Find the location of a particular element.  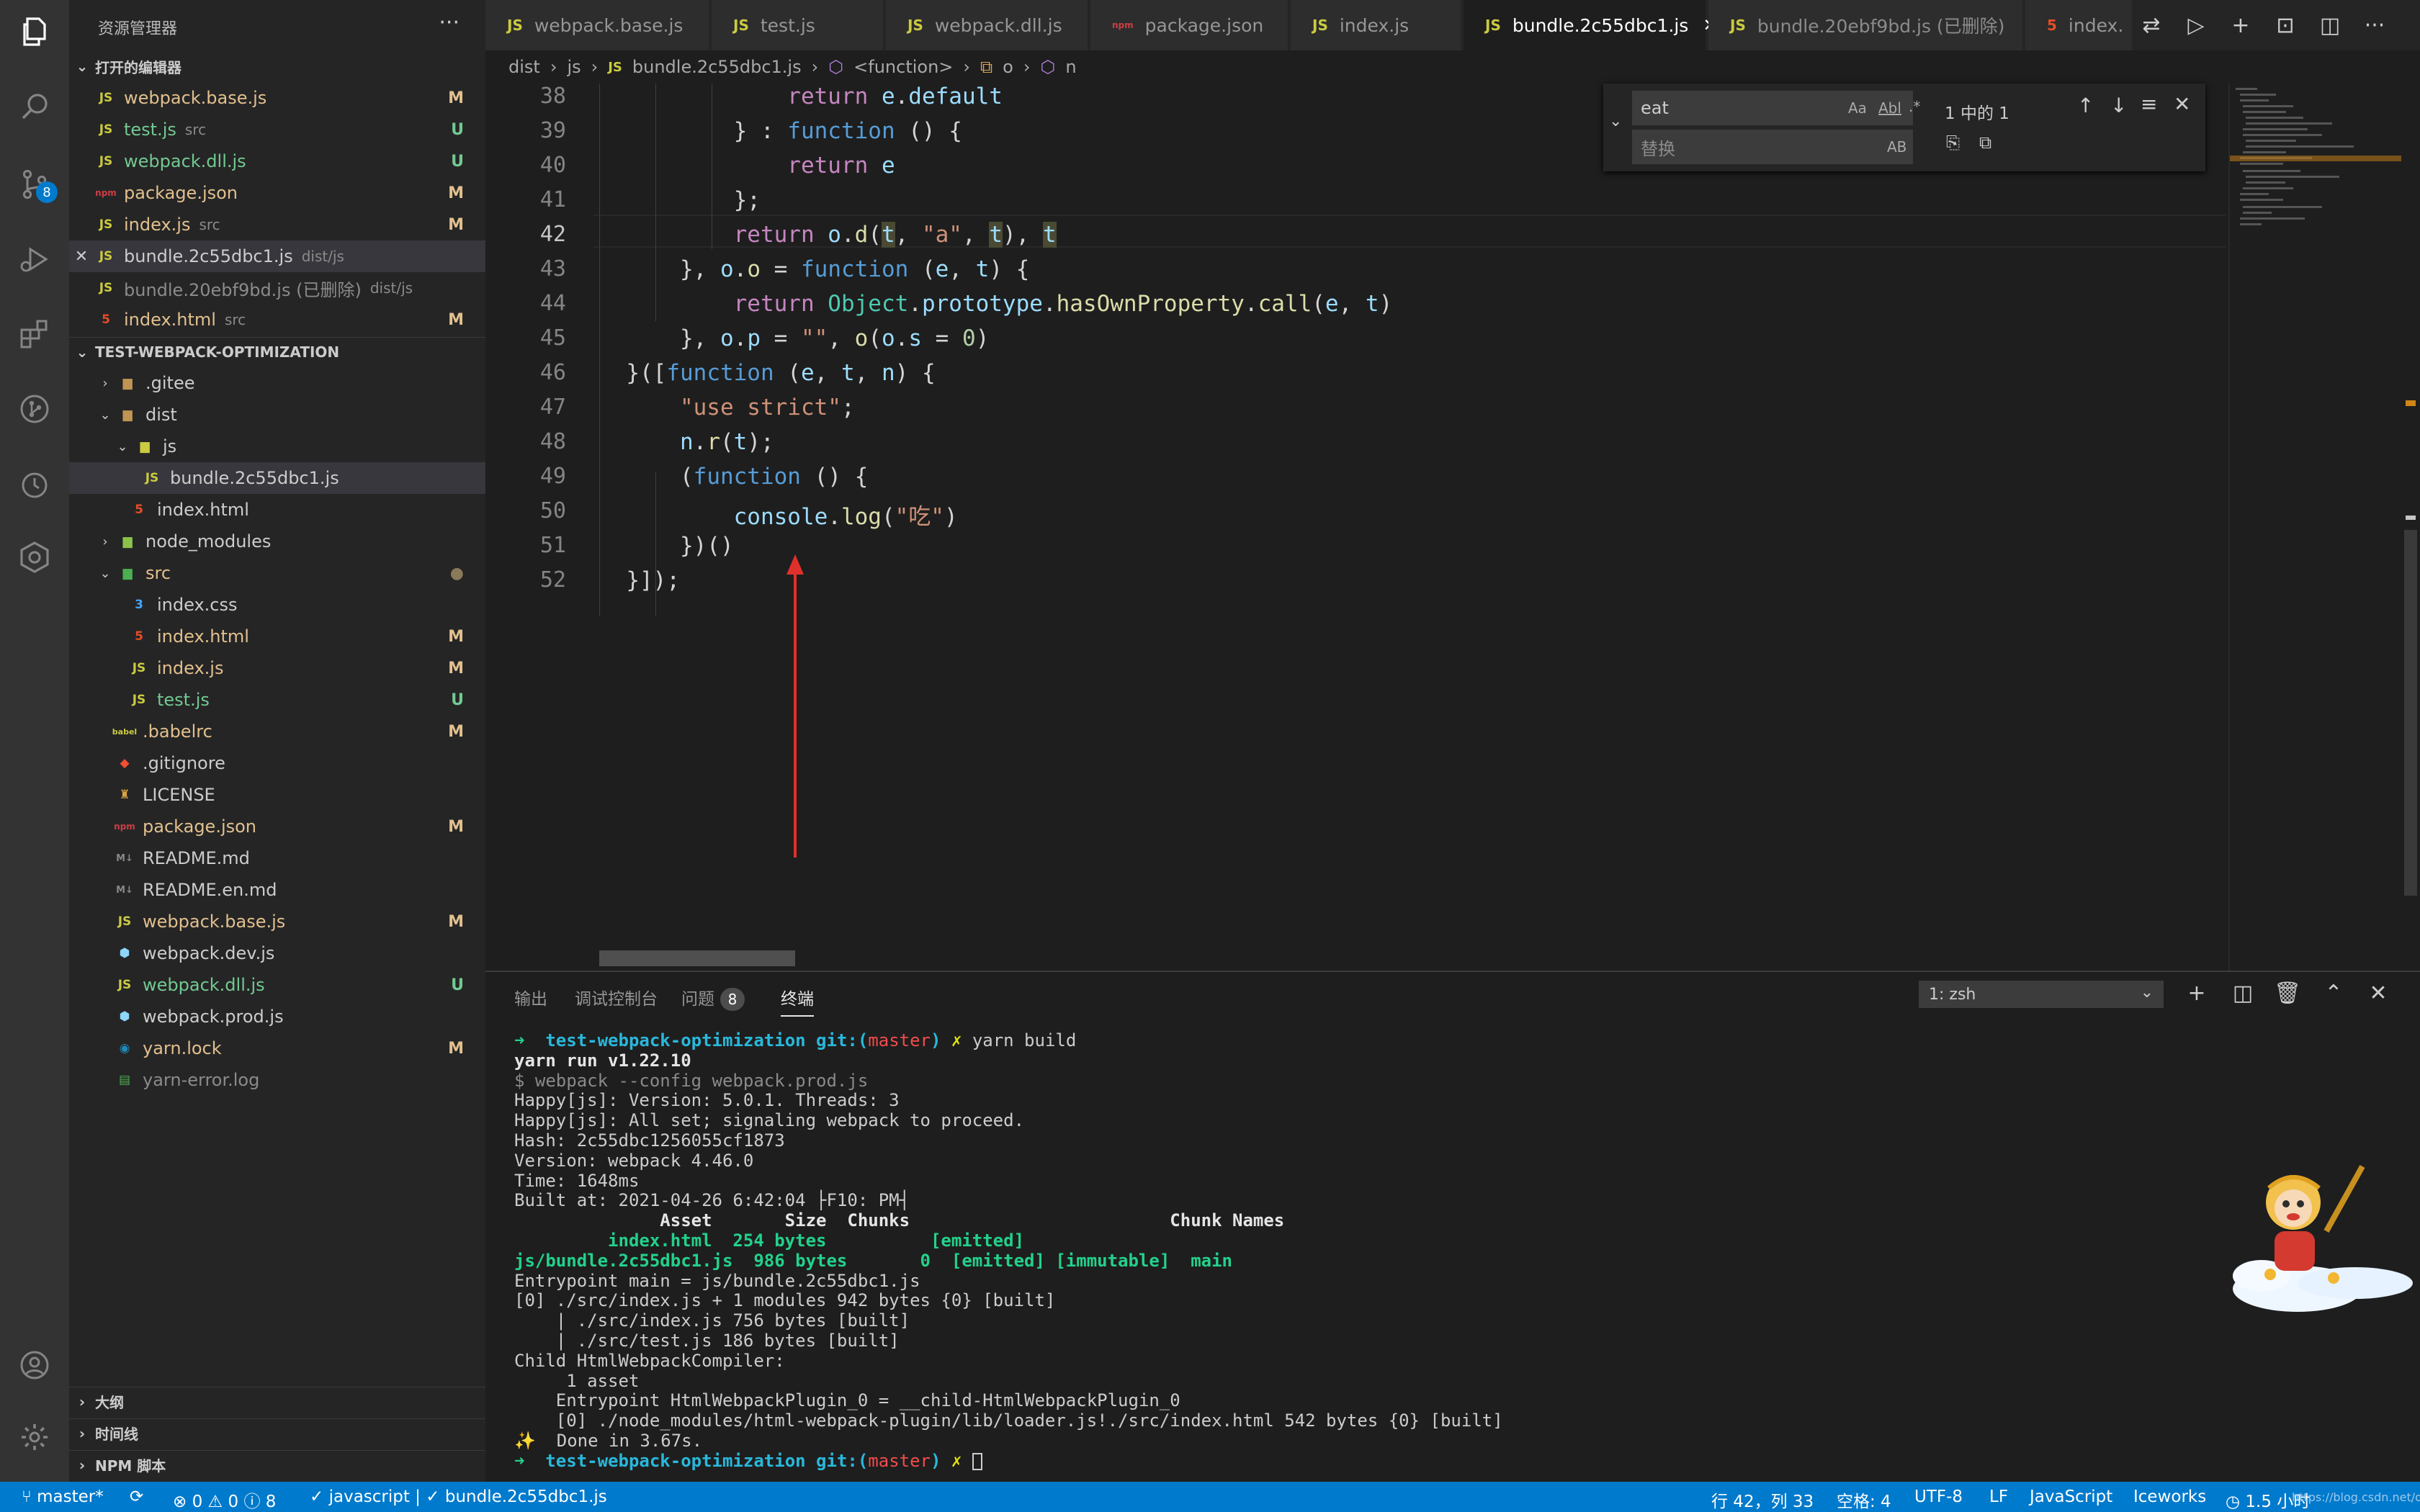

find-input: eat is located at coordinates (1772, 108).